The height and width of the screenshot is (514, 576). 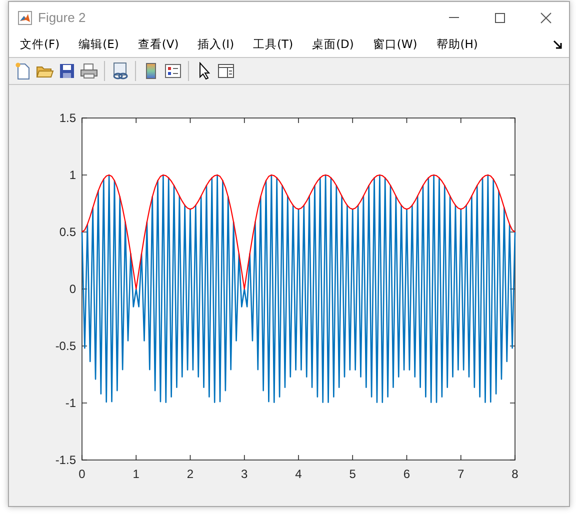 What do you see at coordinates (395, 45) in the screenshot?
I see `menu-item: 窗口(W)` at bounding box center [395, 45].